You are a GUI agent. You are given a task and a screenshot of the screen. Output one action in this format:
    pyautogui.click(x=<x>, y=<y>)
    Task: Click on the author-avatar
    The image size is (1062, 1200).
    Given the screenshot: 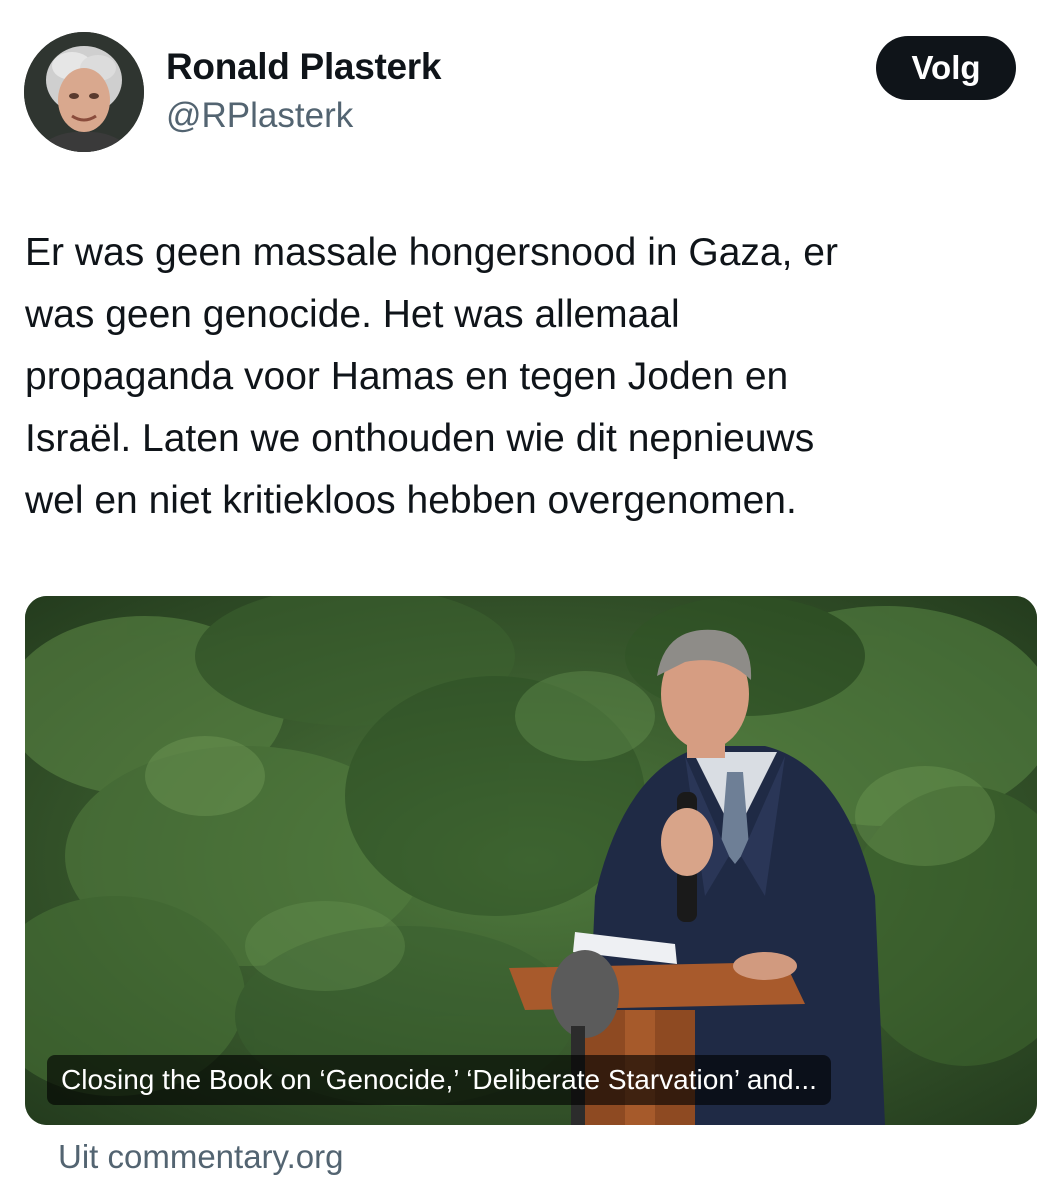 What is the action you would take?
    pyautogui.click(x=84, y=92)
    